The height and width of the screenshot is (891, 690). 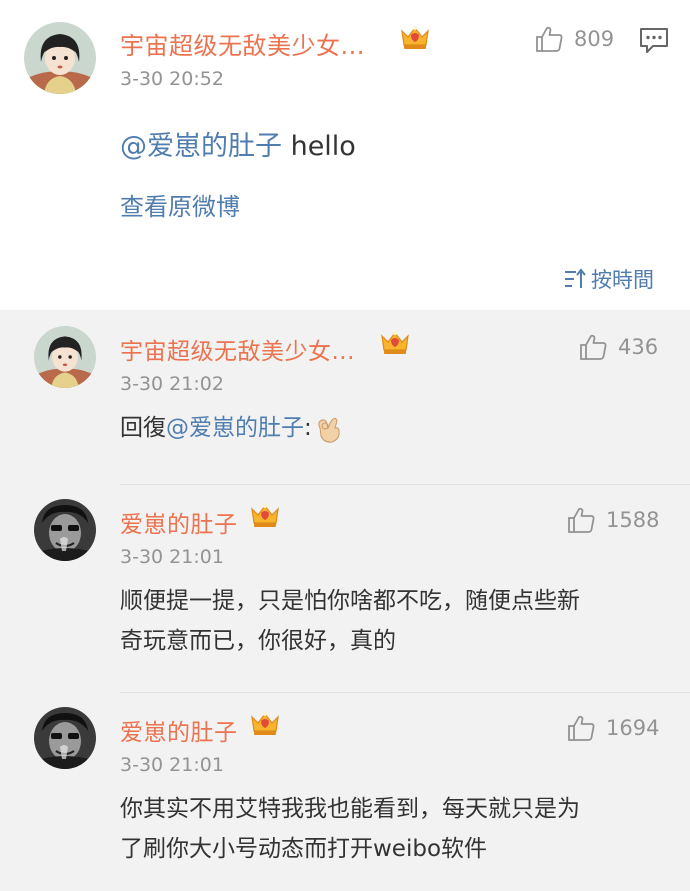 I want to click on view-original-link: 查看原微博, so click(x=180, y=204).